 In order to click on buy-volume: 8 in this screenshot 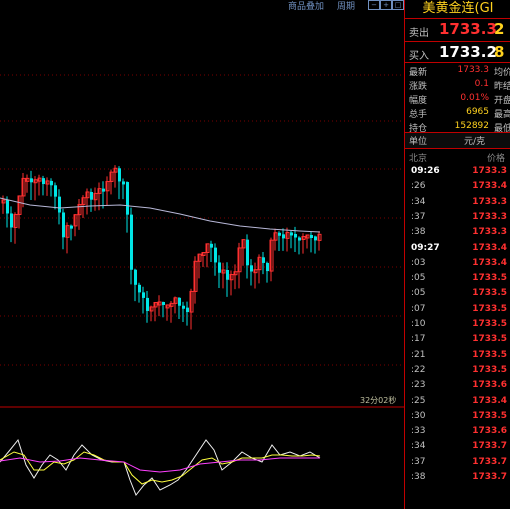, I will do `click(499, 52)`.